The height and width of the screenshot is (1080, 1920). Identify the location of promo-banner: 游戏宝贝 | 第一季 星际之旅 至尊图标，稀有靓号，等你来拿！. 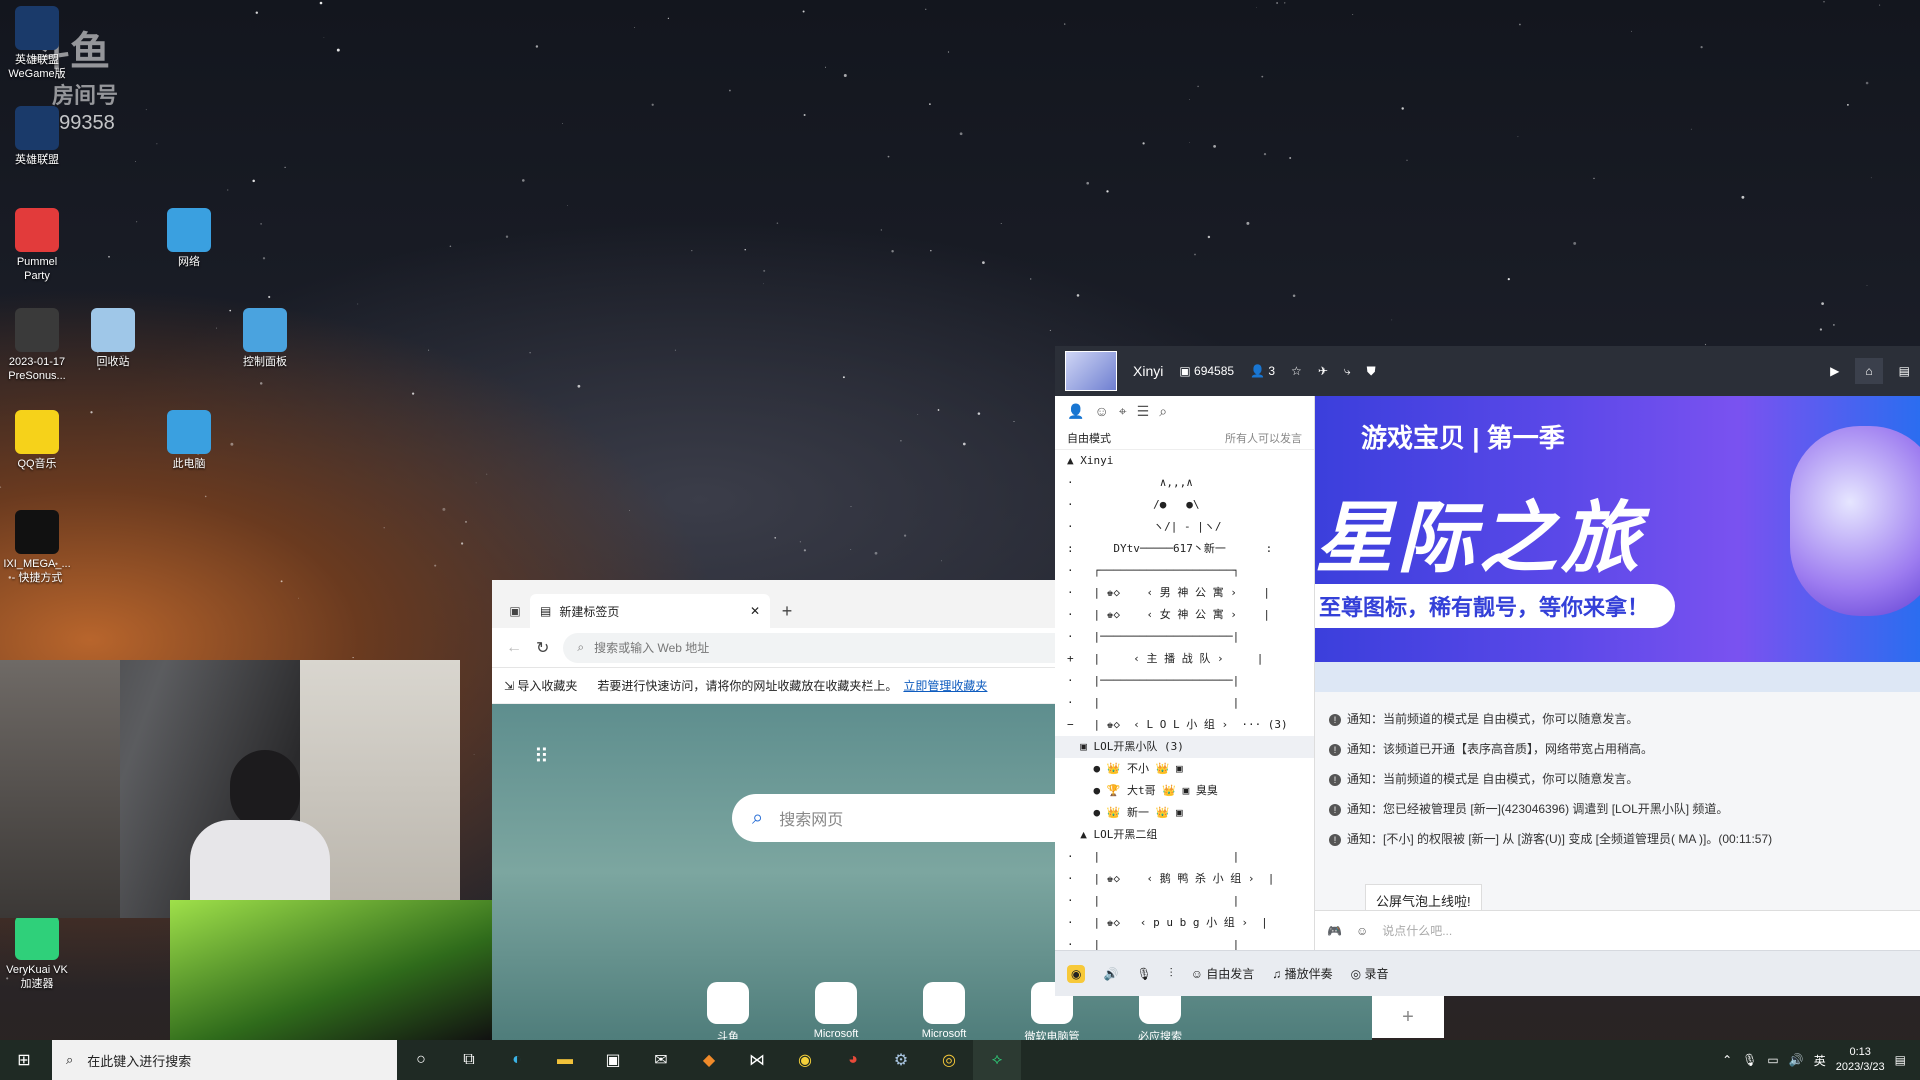
(1617, 529).